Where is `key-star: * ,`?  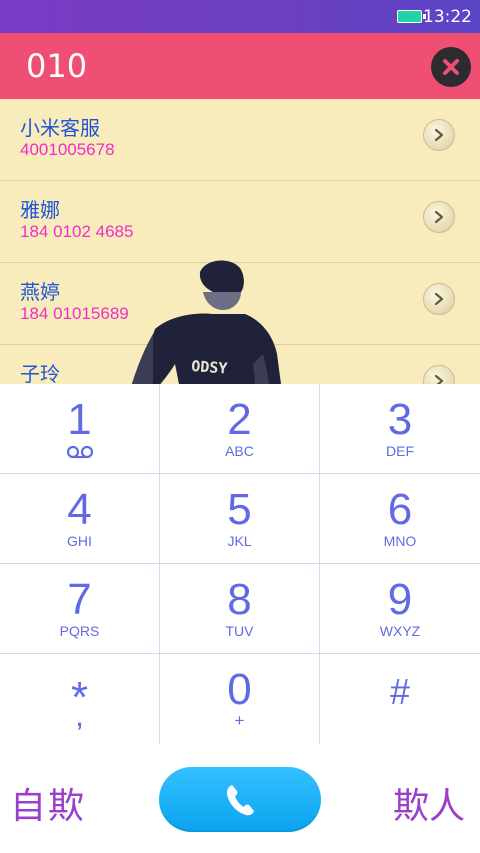 key-star: * , is located at coordinates (80, 699).